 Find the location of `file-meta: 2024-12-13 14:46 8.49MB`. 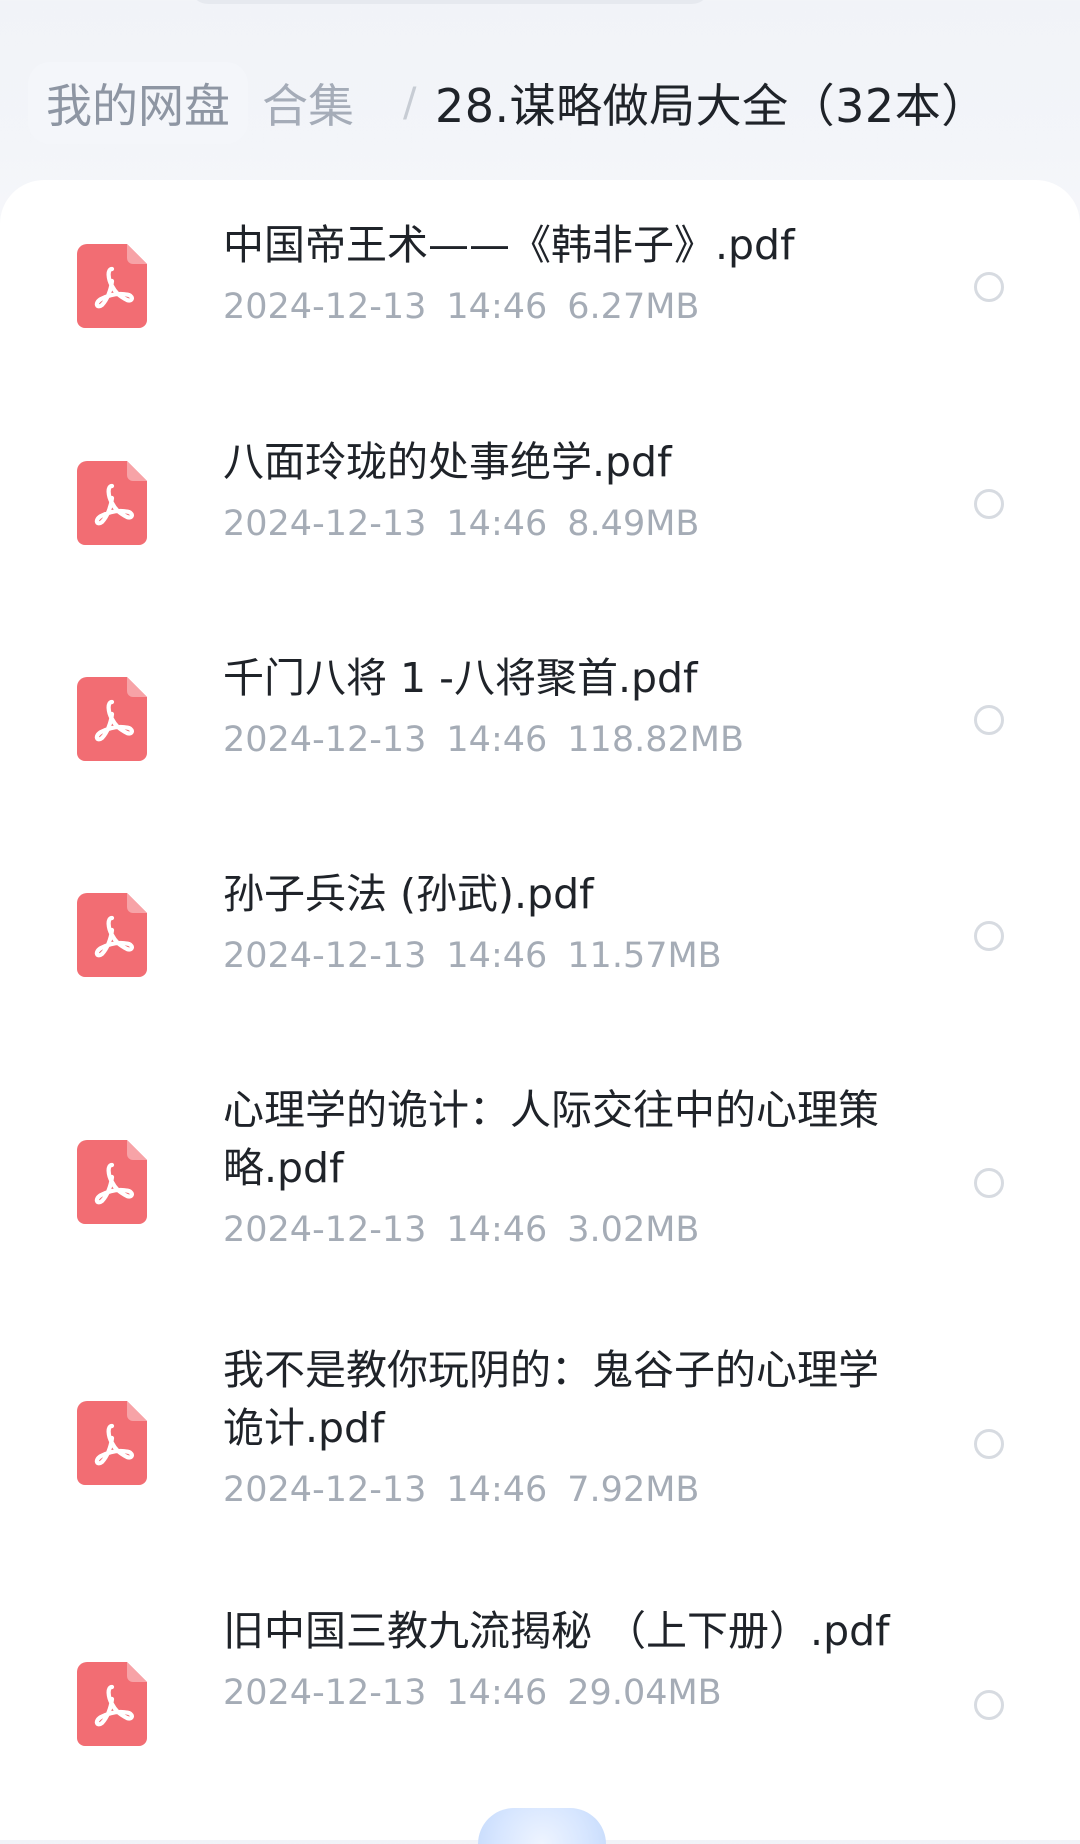

file-meta: 2024-12-13 14:46 8.49MB is located at coordinates (568, 524).